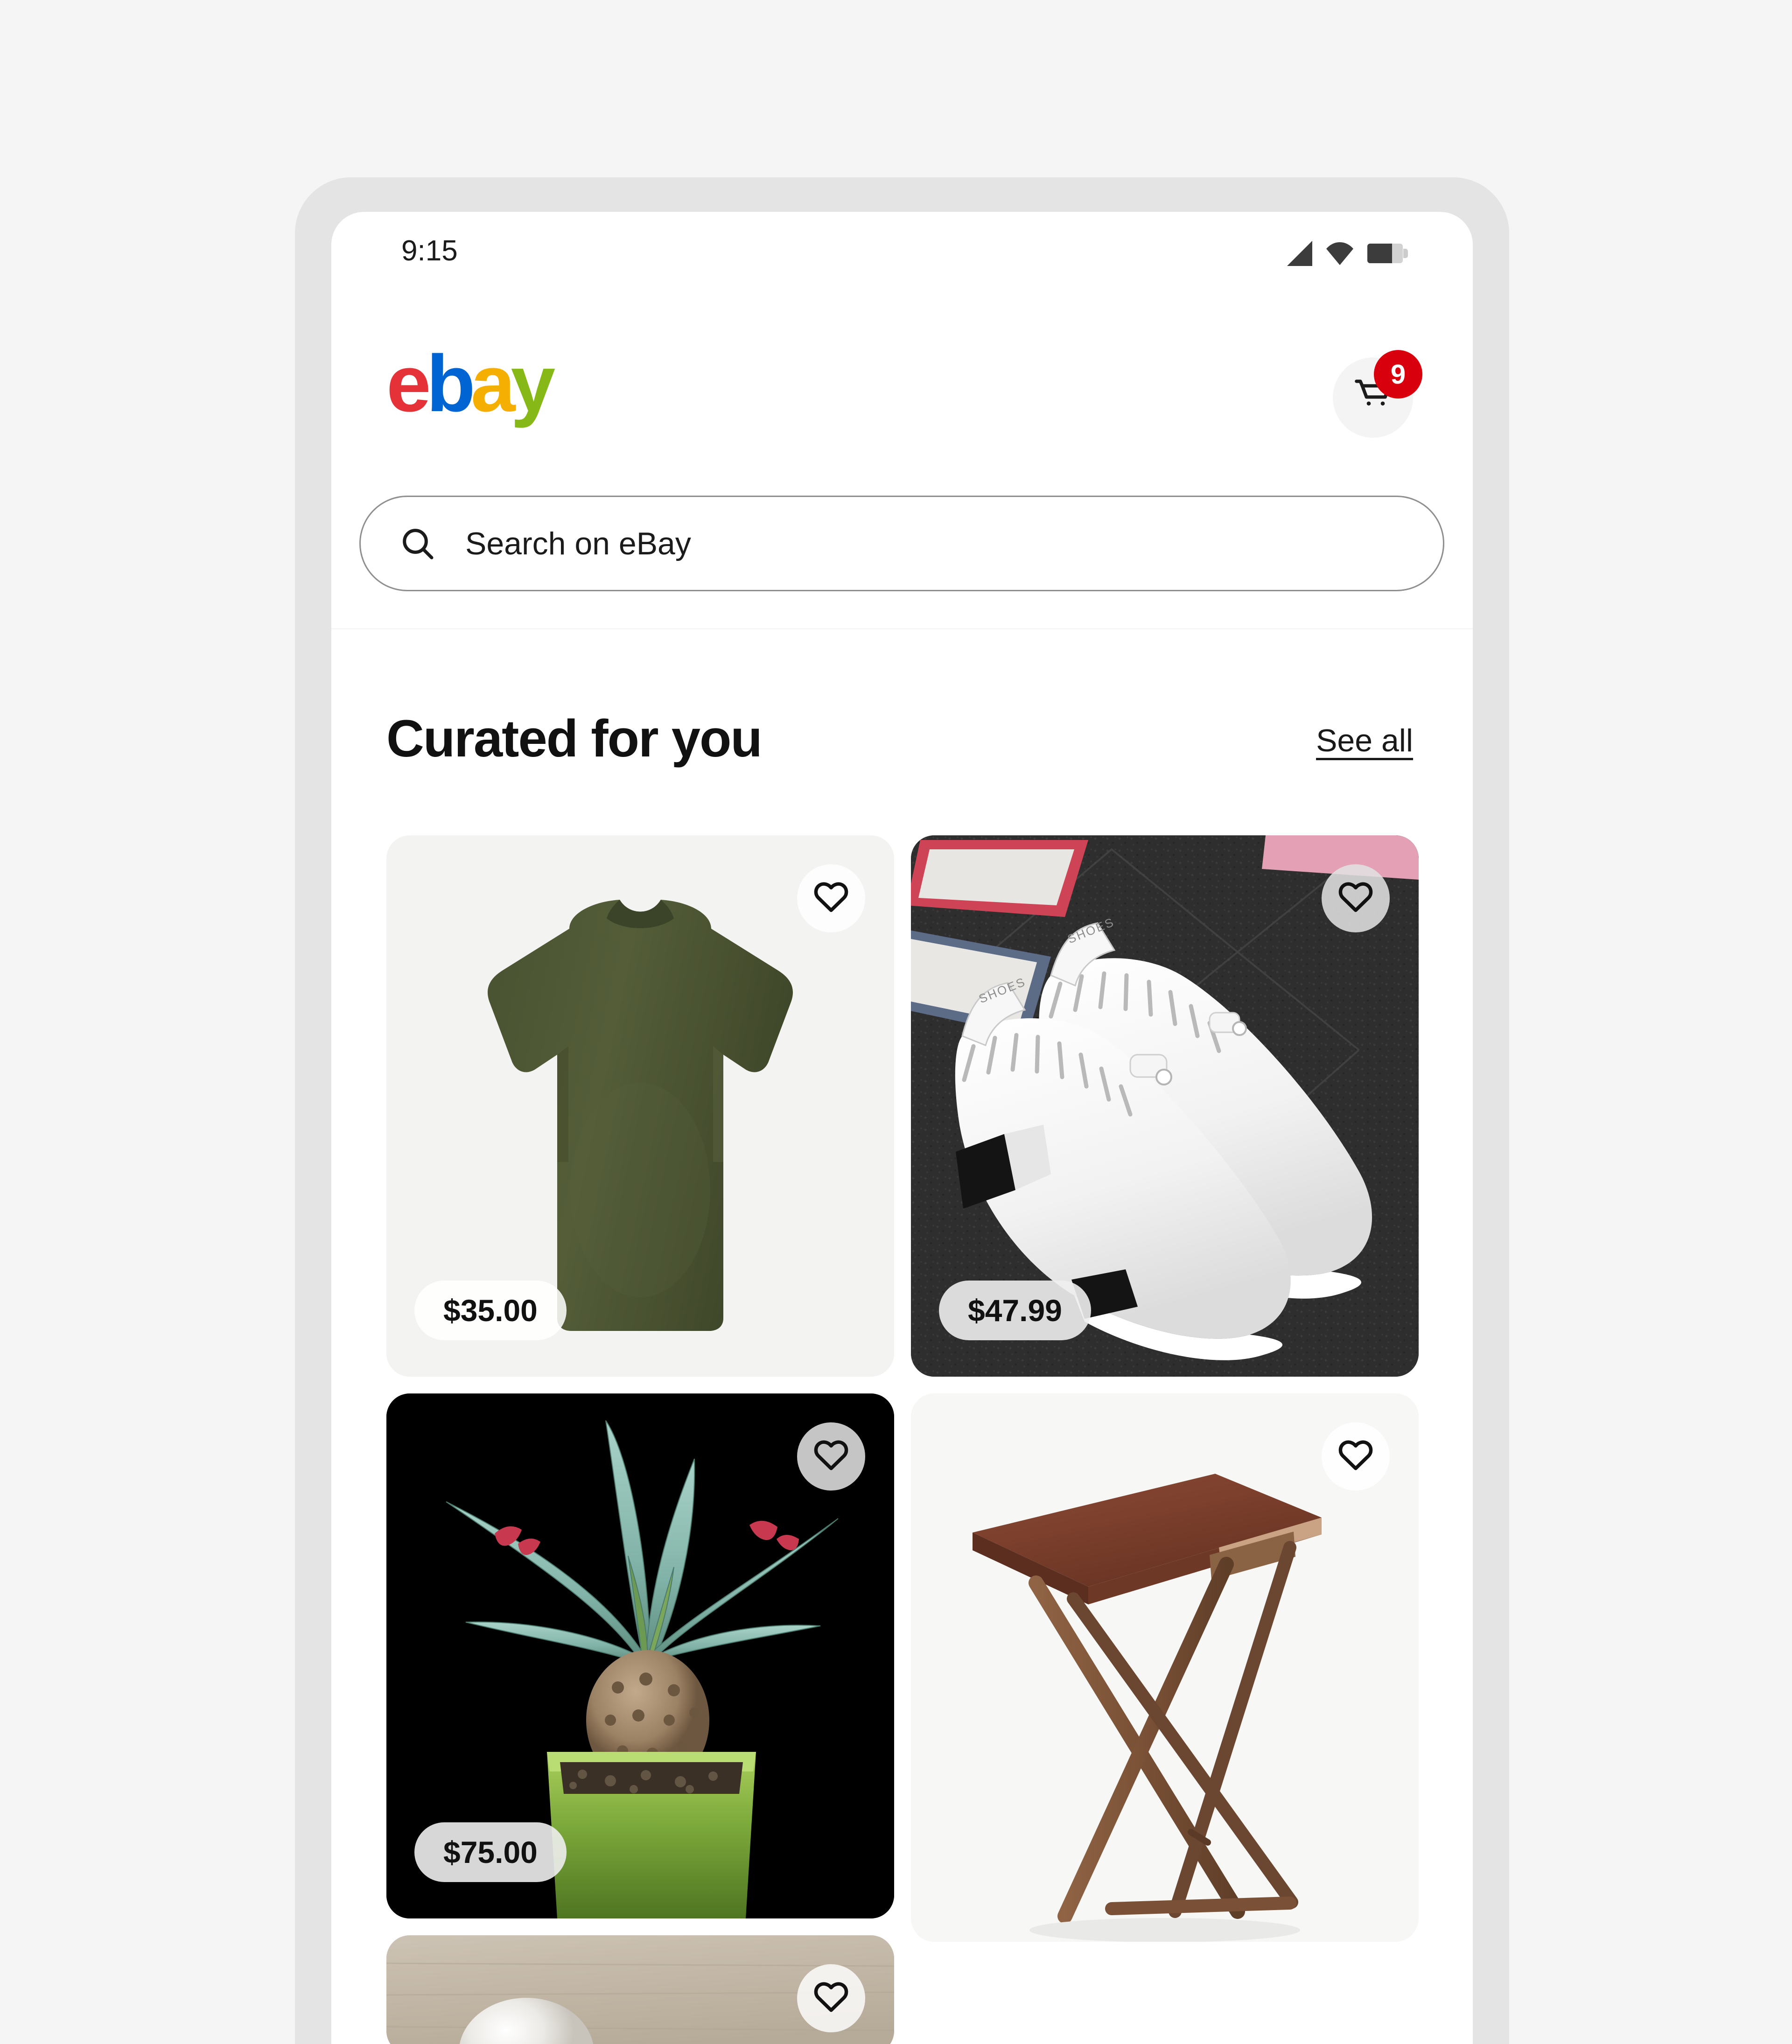  What do you see at coordinates (640, 1989) in the screenshot?
I see `product-card-pearl` at bounding box center [640, 1989].